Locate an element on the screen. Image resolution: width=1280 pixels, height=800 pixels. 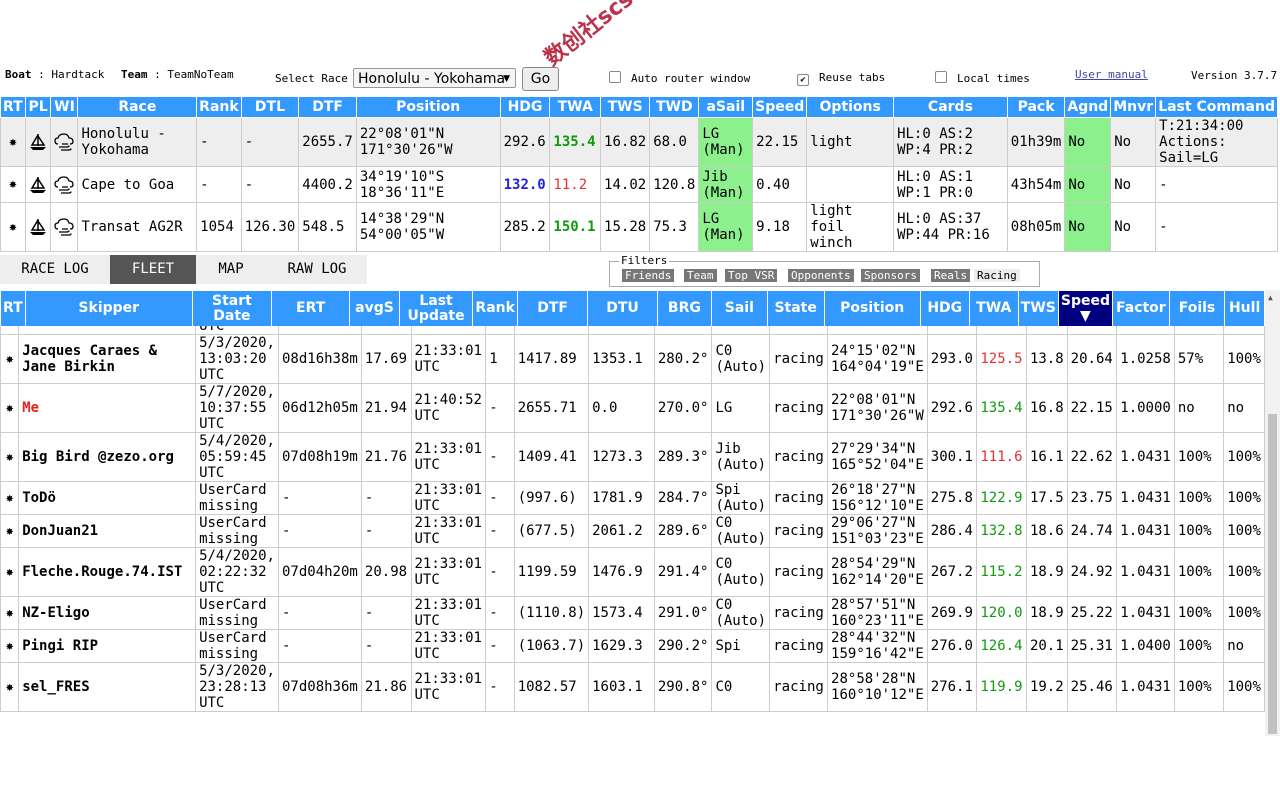
race-header-rt: RT is located at coordinates (13, 107).